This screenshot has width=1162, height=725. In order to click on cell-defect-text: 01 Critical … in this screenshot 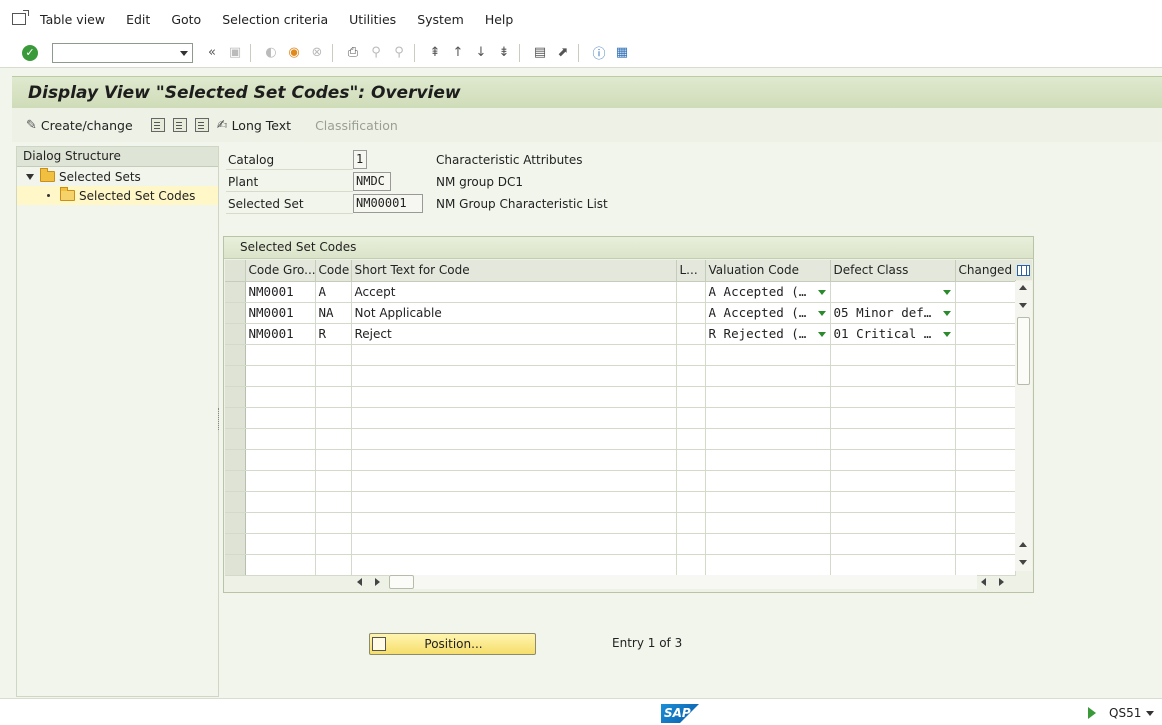, I will do `click(882, 333)`.